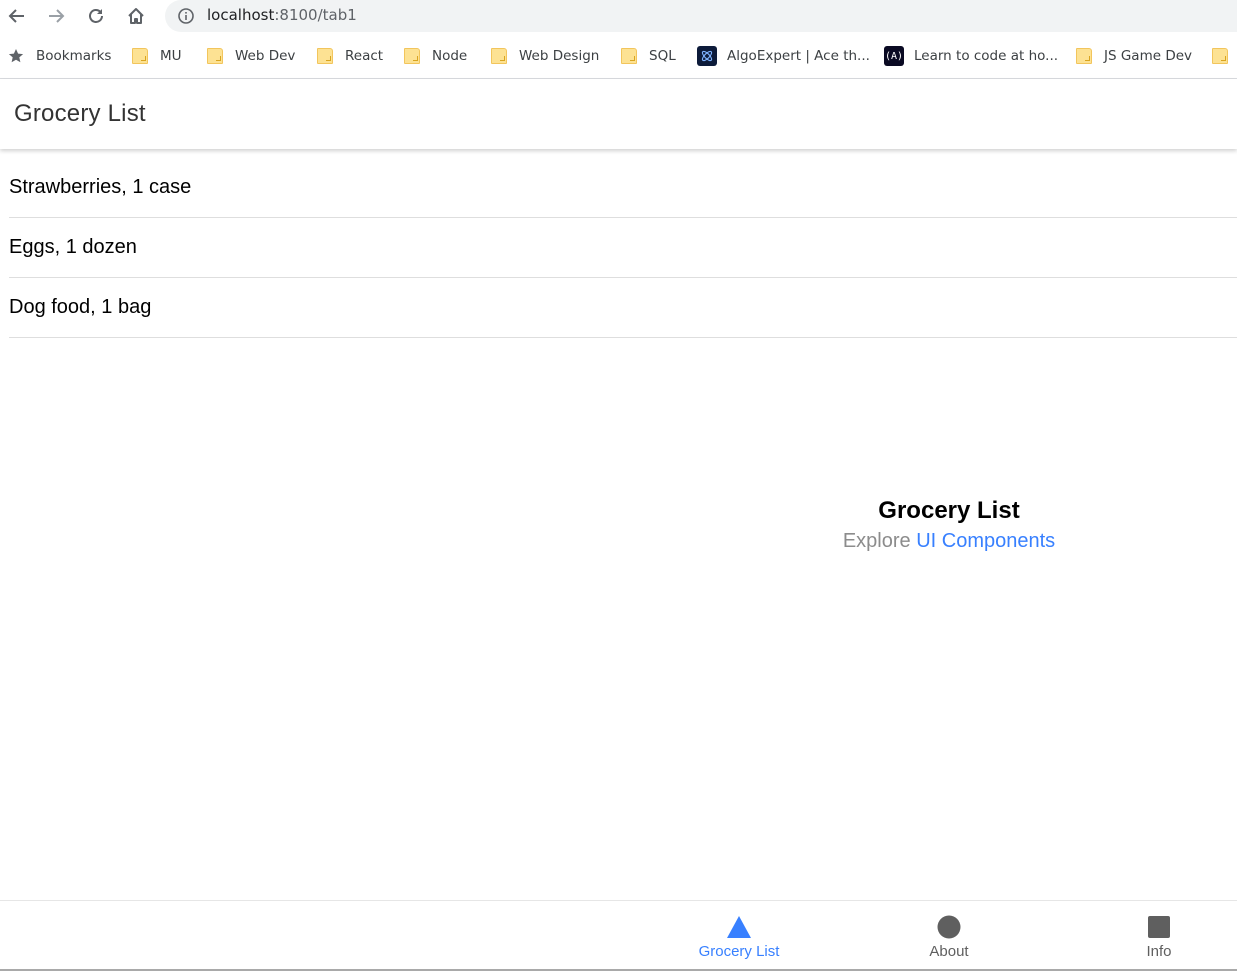  I want to click on url-host: localhost, so click(241, 15).